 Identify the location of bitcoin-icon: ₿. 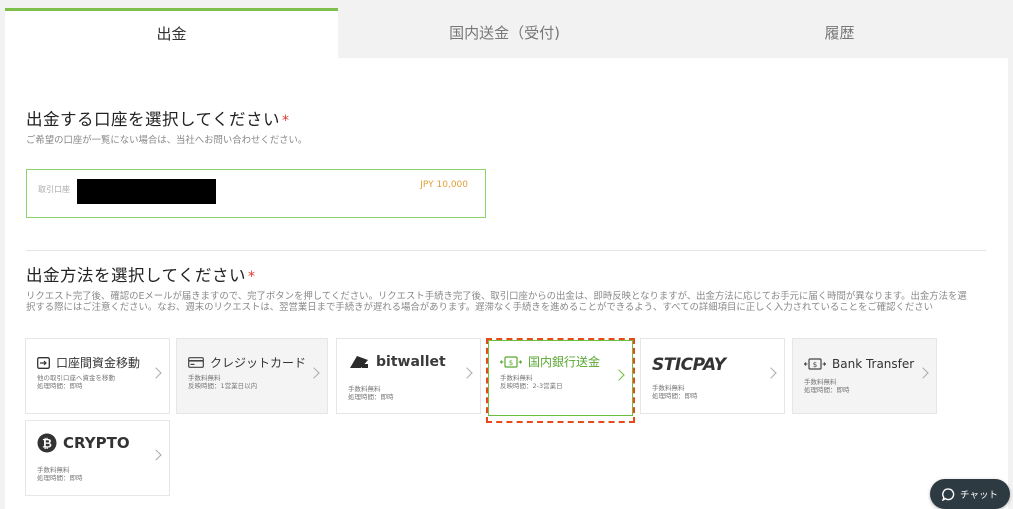
(47, 443).